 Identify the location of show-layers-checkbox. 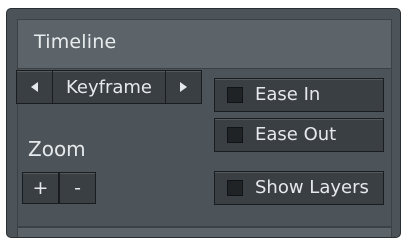
(235, 188).